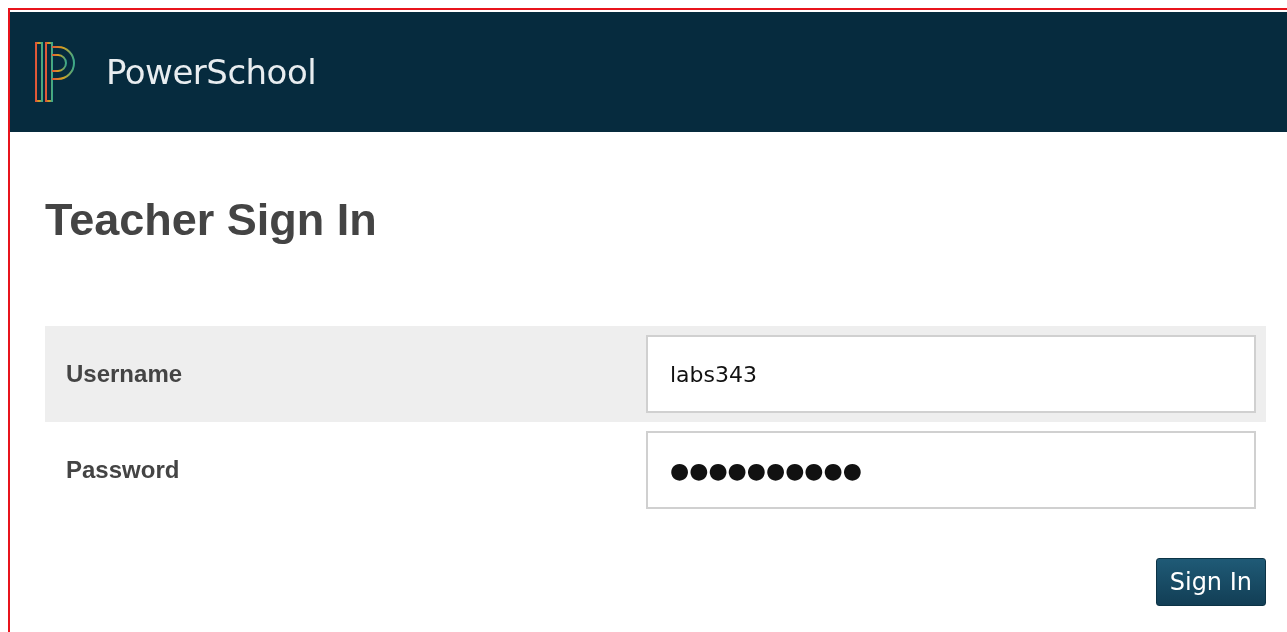  I want to click on input-field: labs343, so click(951, 374).